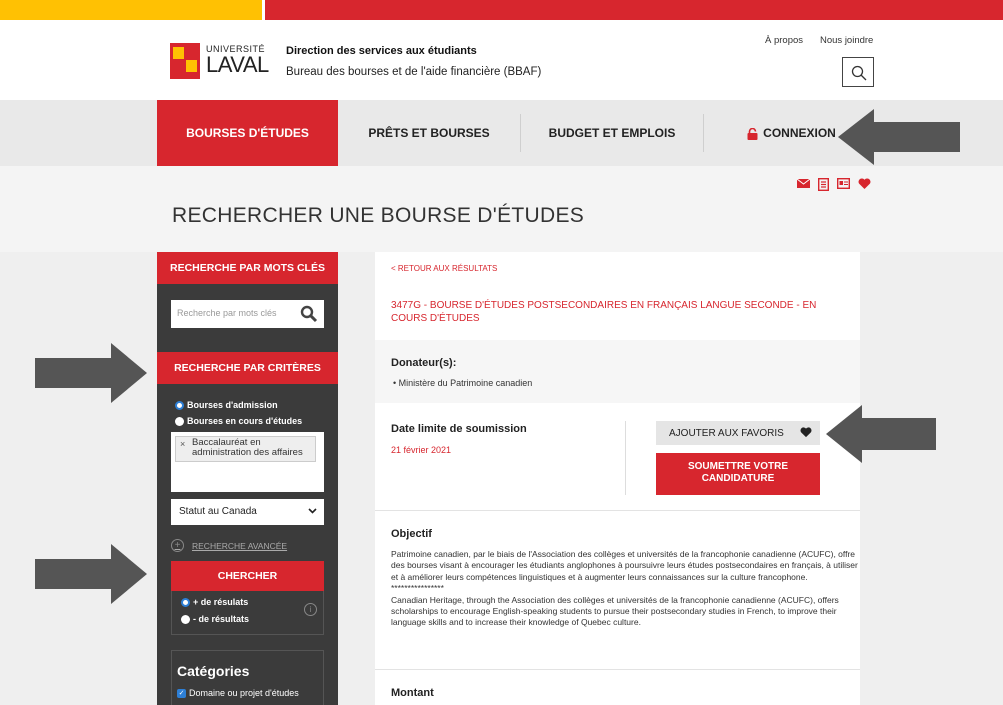 The image size is (1003, 705). What do you see at coordinates (227, 313) in the screenshot?
I see `keyword-placeholder: Recherche par mots clés` at bounding box center [227, 313].